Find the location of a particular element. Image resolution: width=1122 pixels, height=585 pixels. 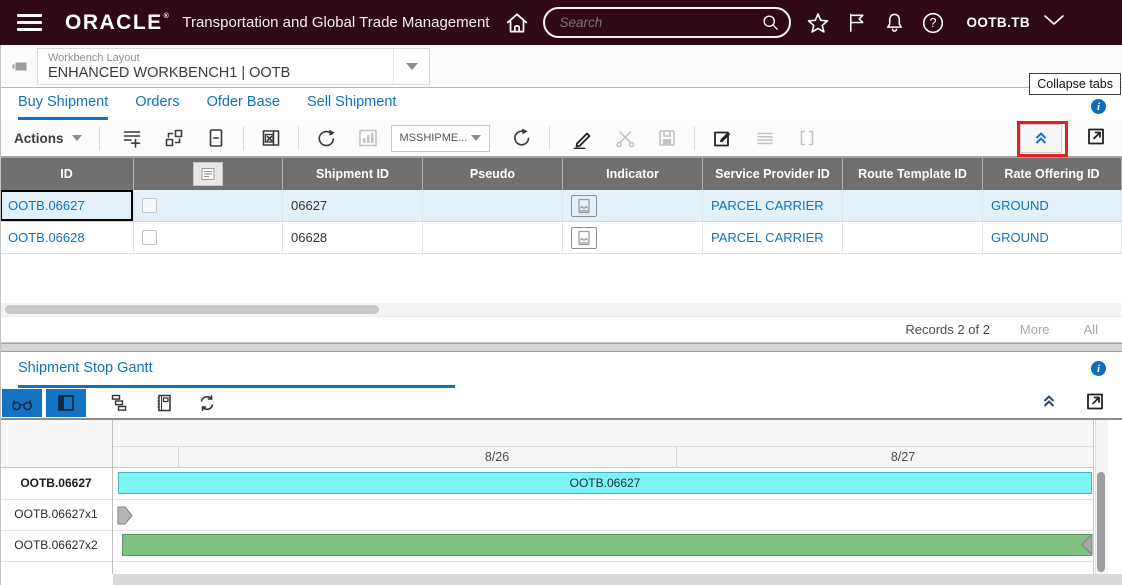

grid-menu-button is located at coordinates (208, 174).